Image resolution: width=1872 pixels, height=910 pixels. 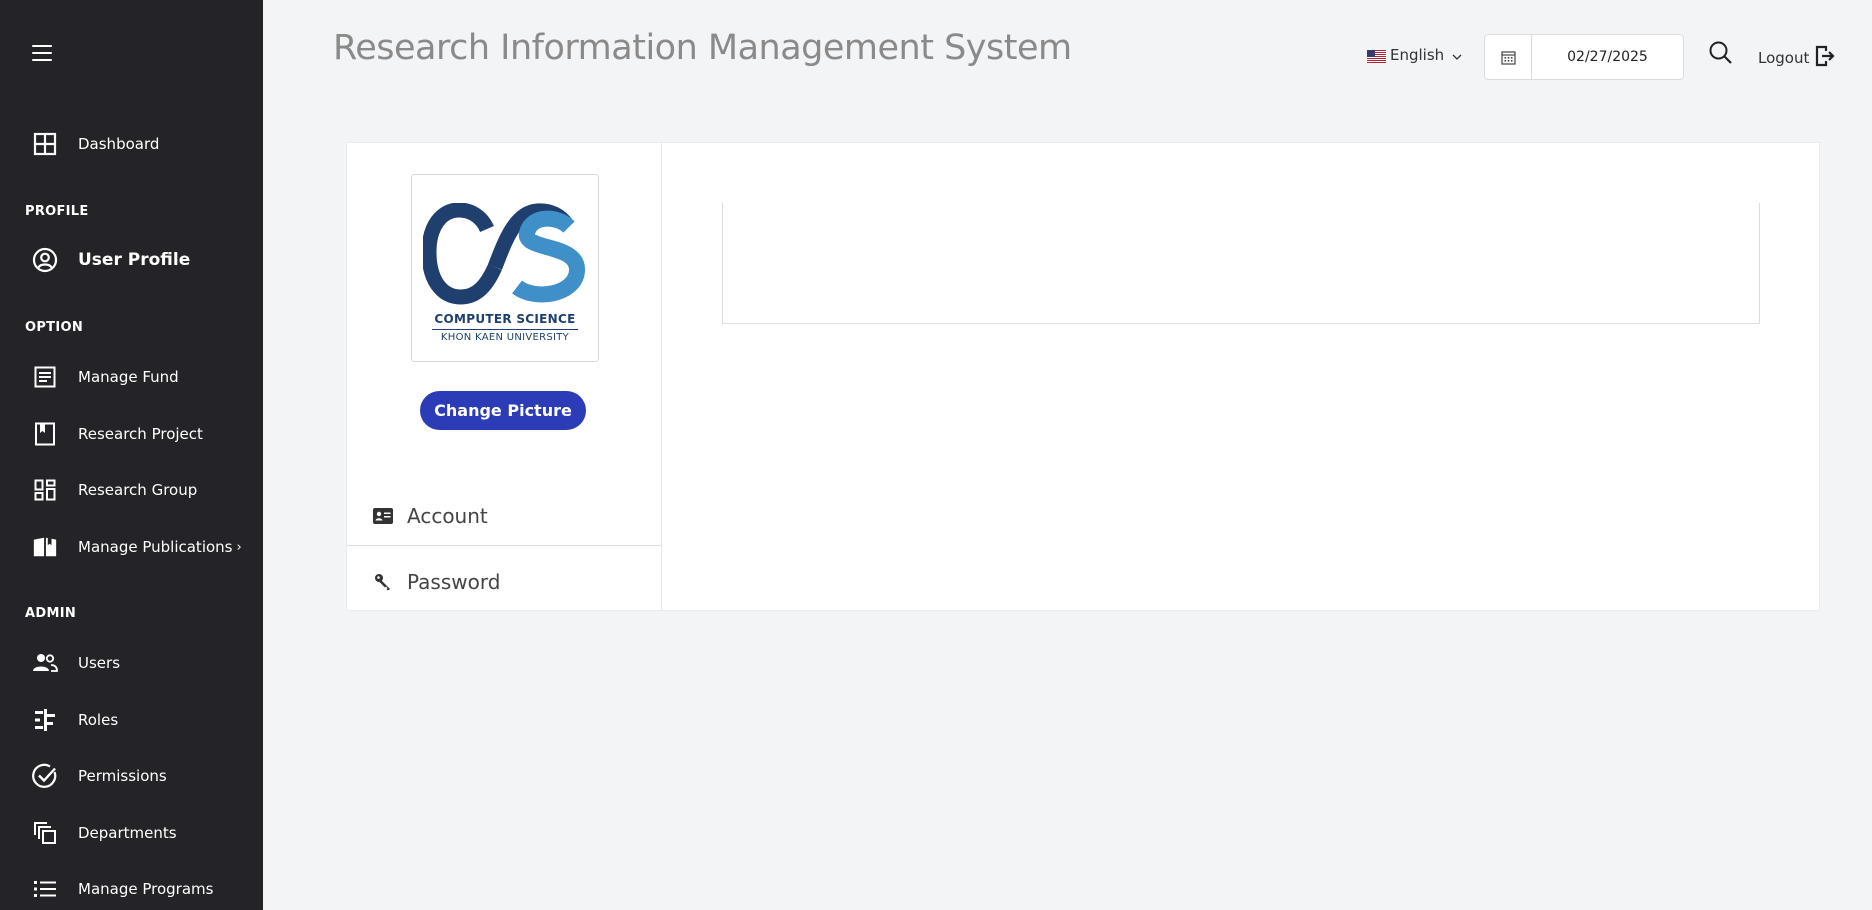 I want to click on open-book-icon, so click(x=45, y=547).